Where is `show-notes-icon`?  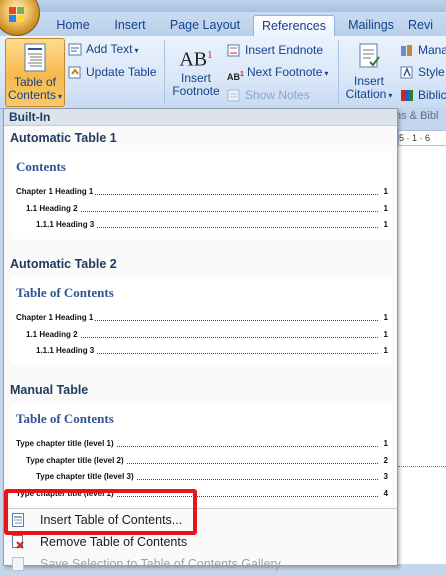
show-notes-icon is located at coordinates (233, 95).